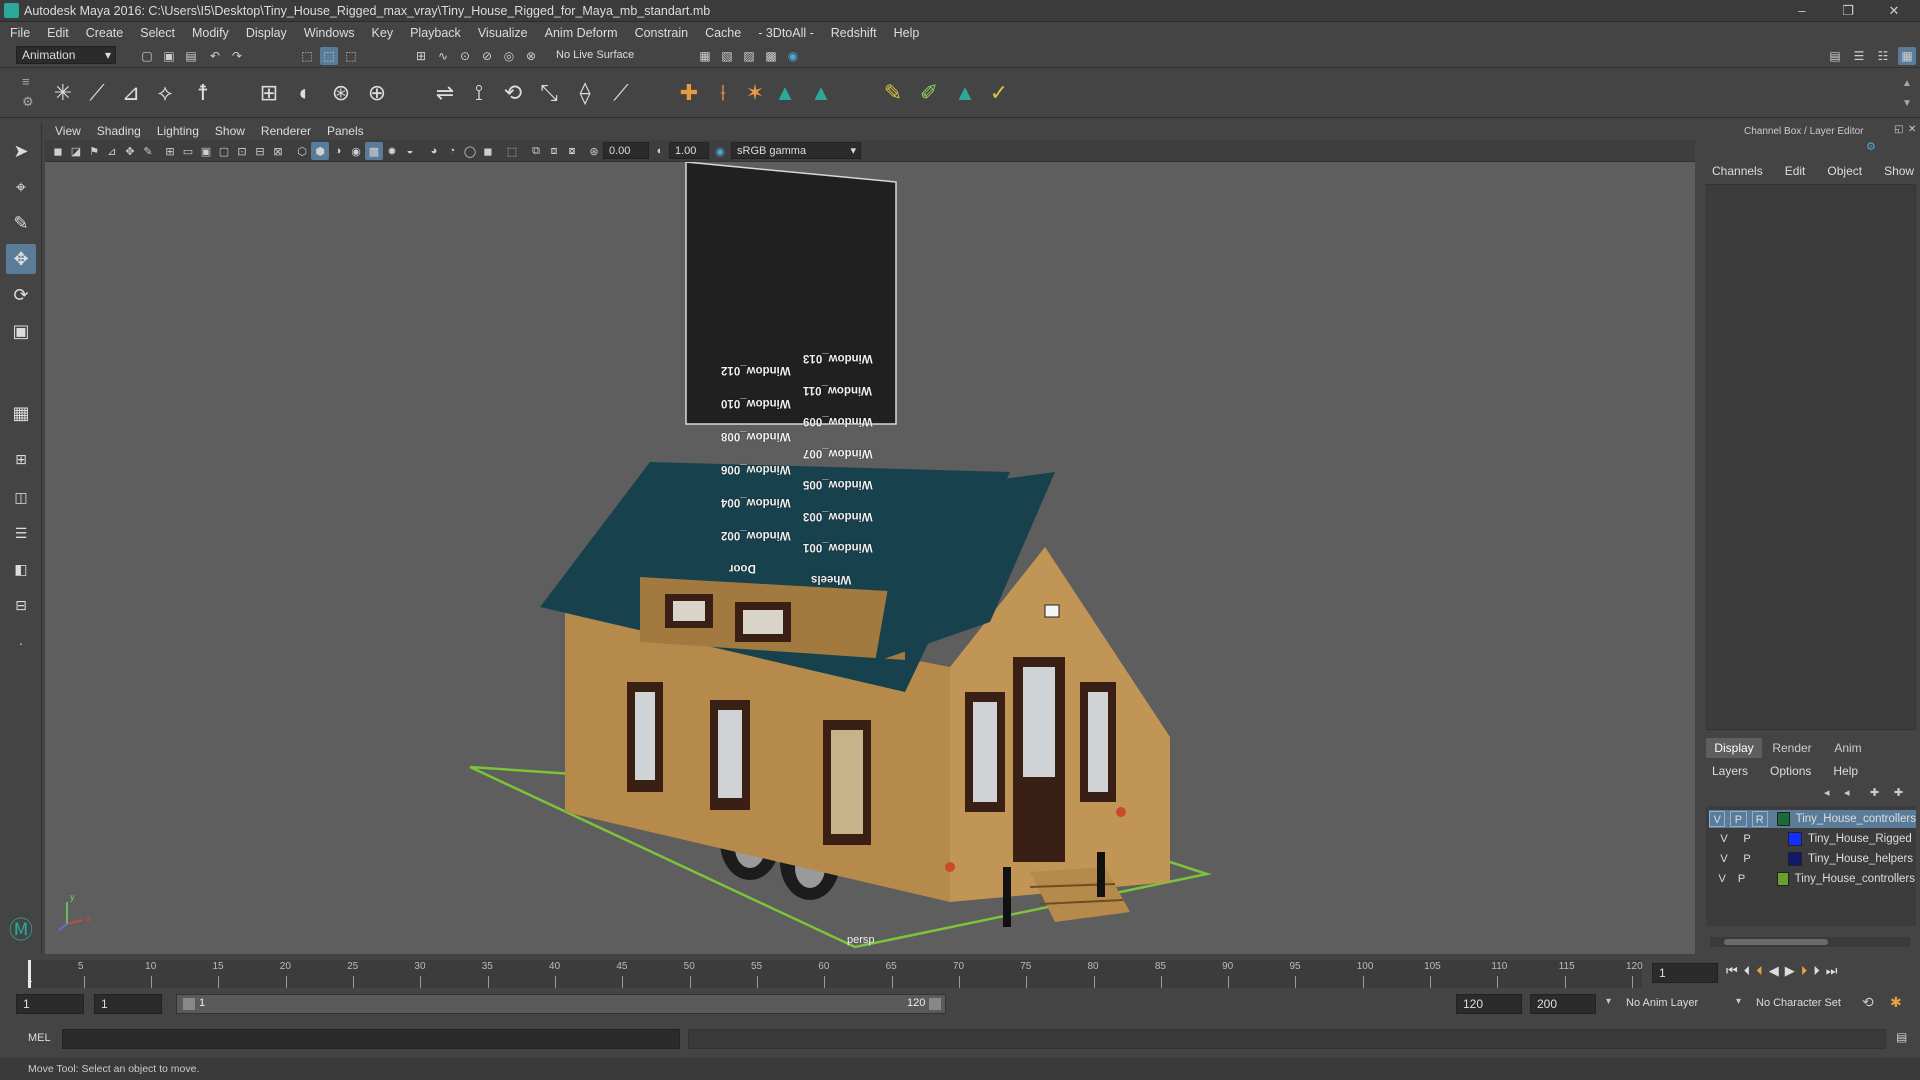 This screenshot has height=1080, width=1920. Describe the element at coordinates (1811, 457) in the screenshot. I see `channel-list` at that location.